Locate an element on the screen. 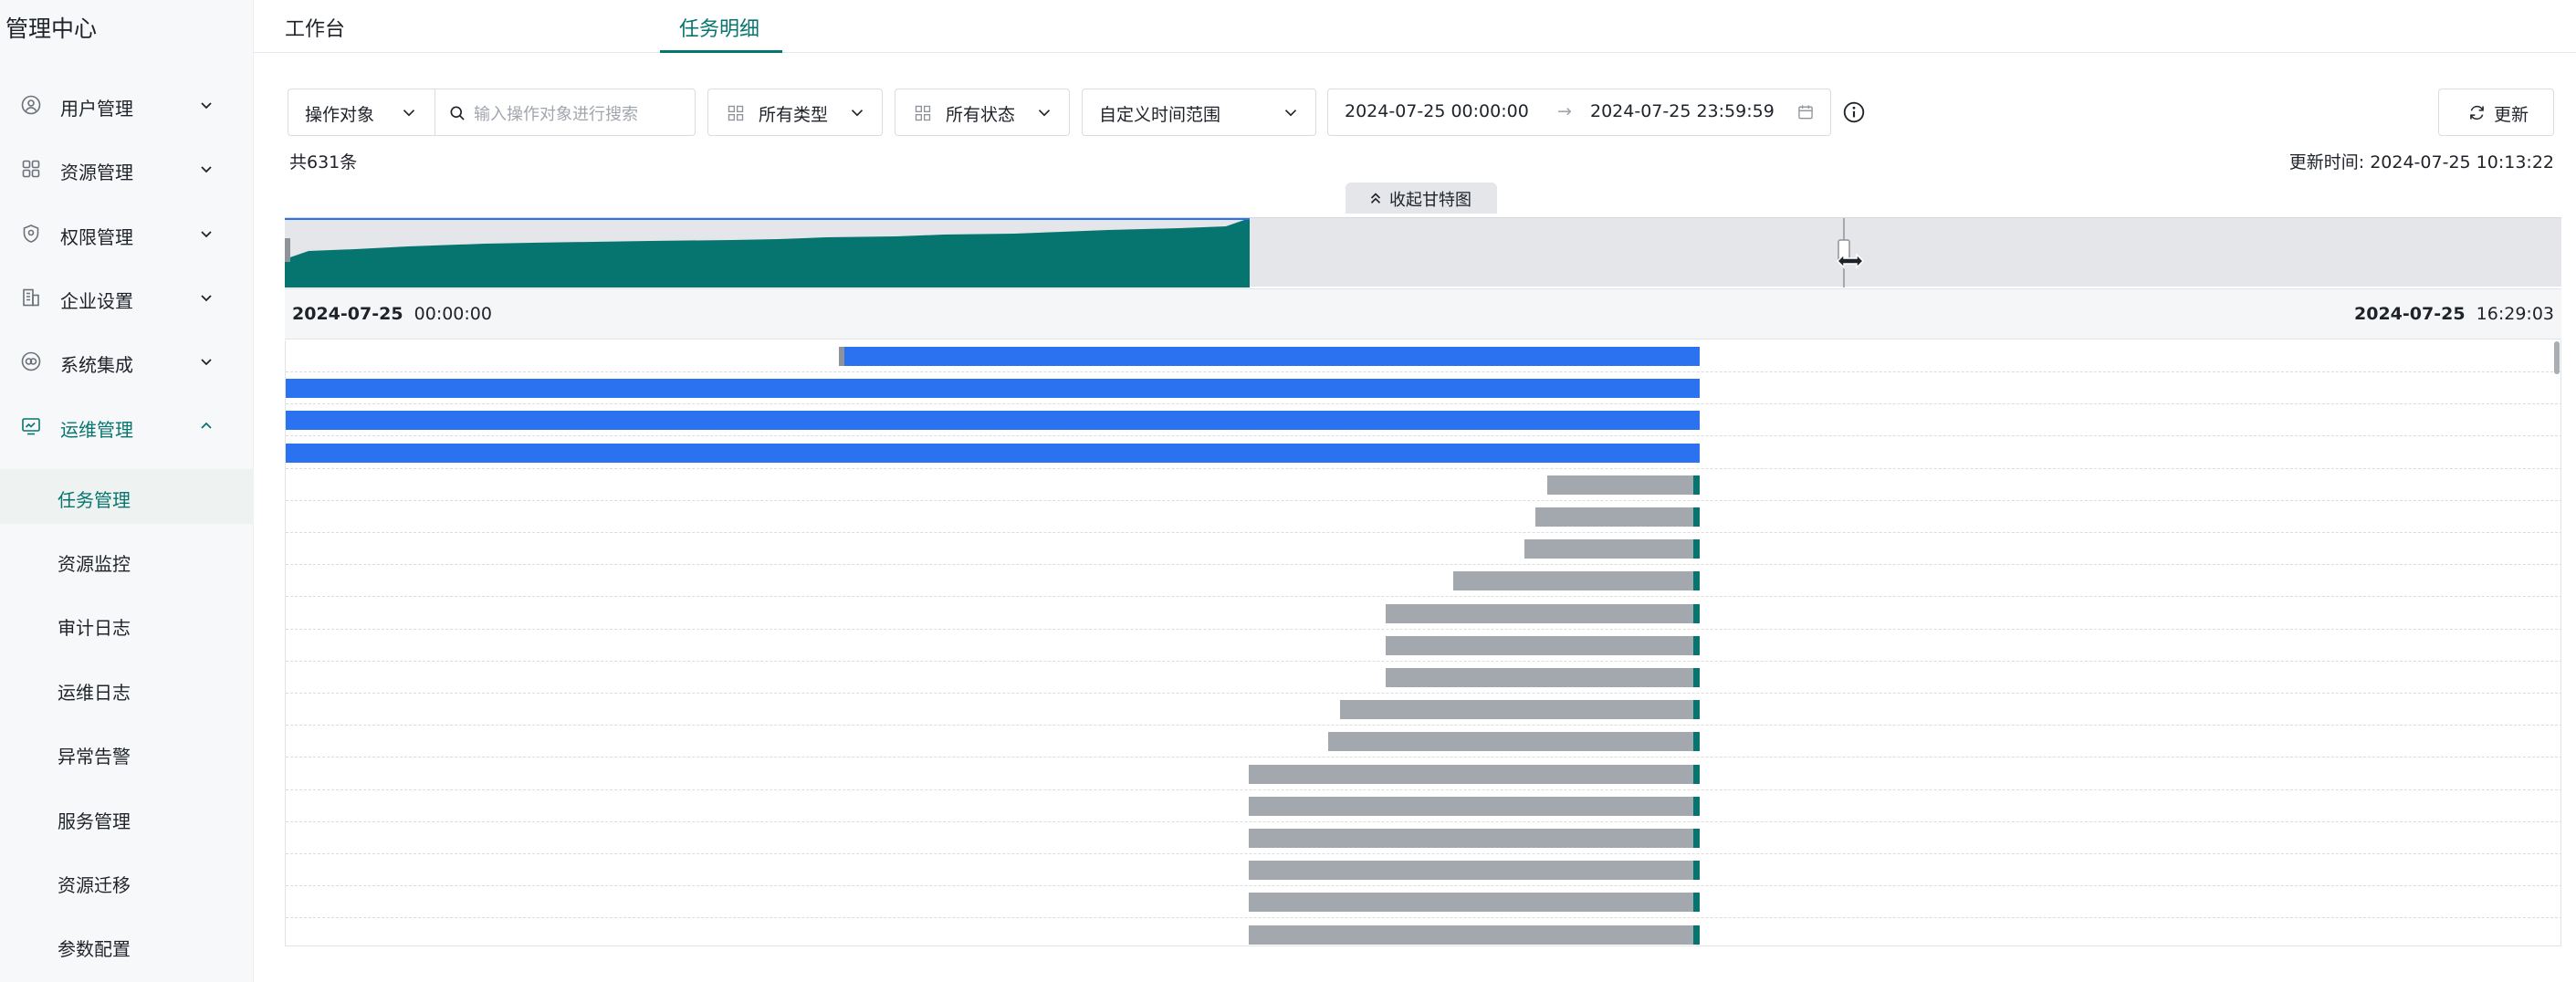  sidebar-item-enterprise-settings: 企业设置 is located at coordinates (127, 297).